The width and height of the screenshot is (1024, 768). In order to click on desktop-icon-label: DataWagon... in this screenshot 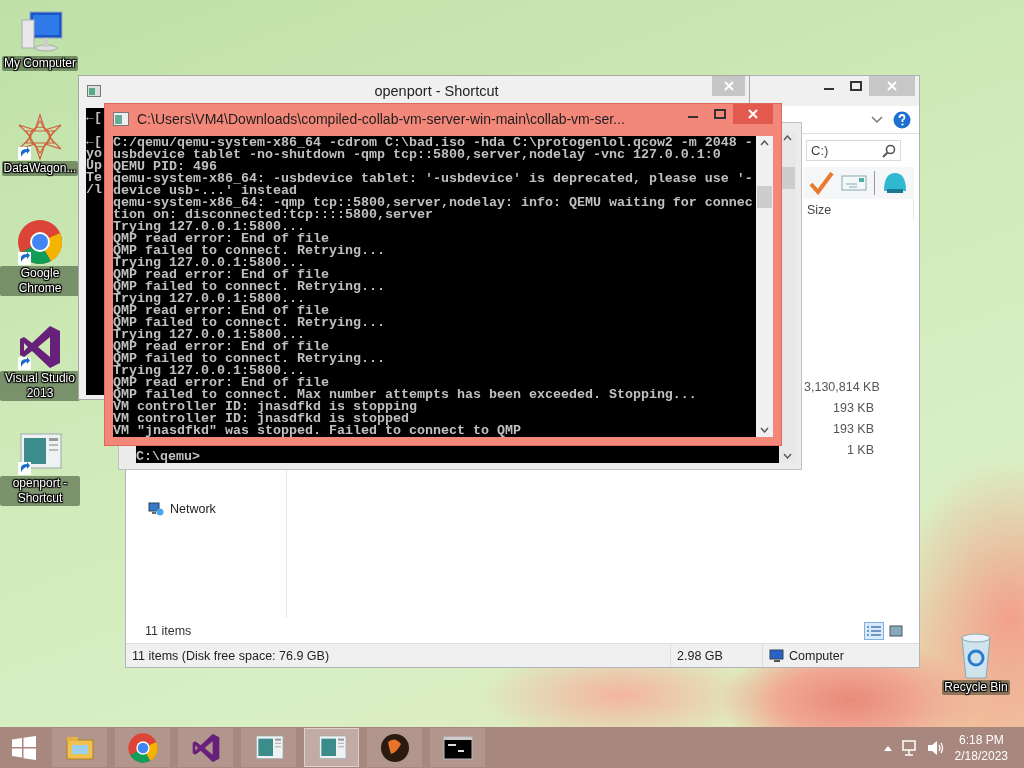, I will do `click(40, 168)`.